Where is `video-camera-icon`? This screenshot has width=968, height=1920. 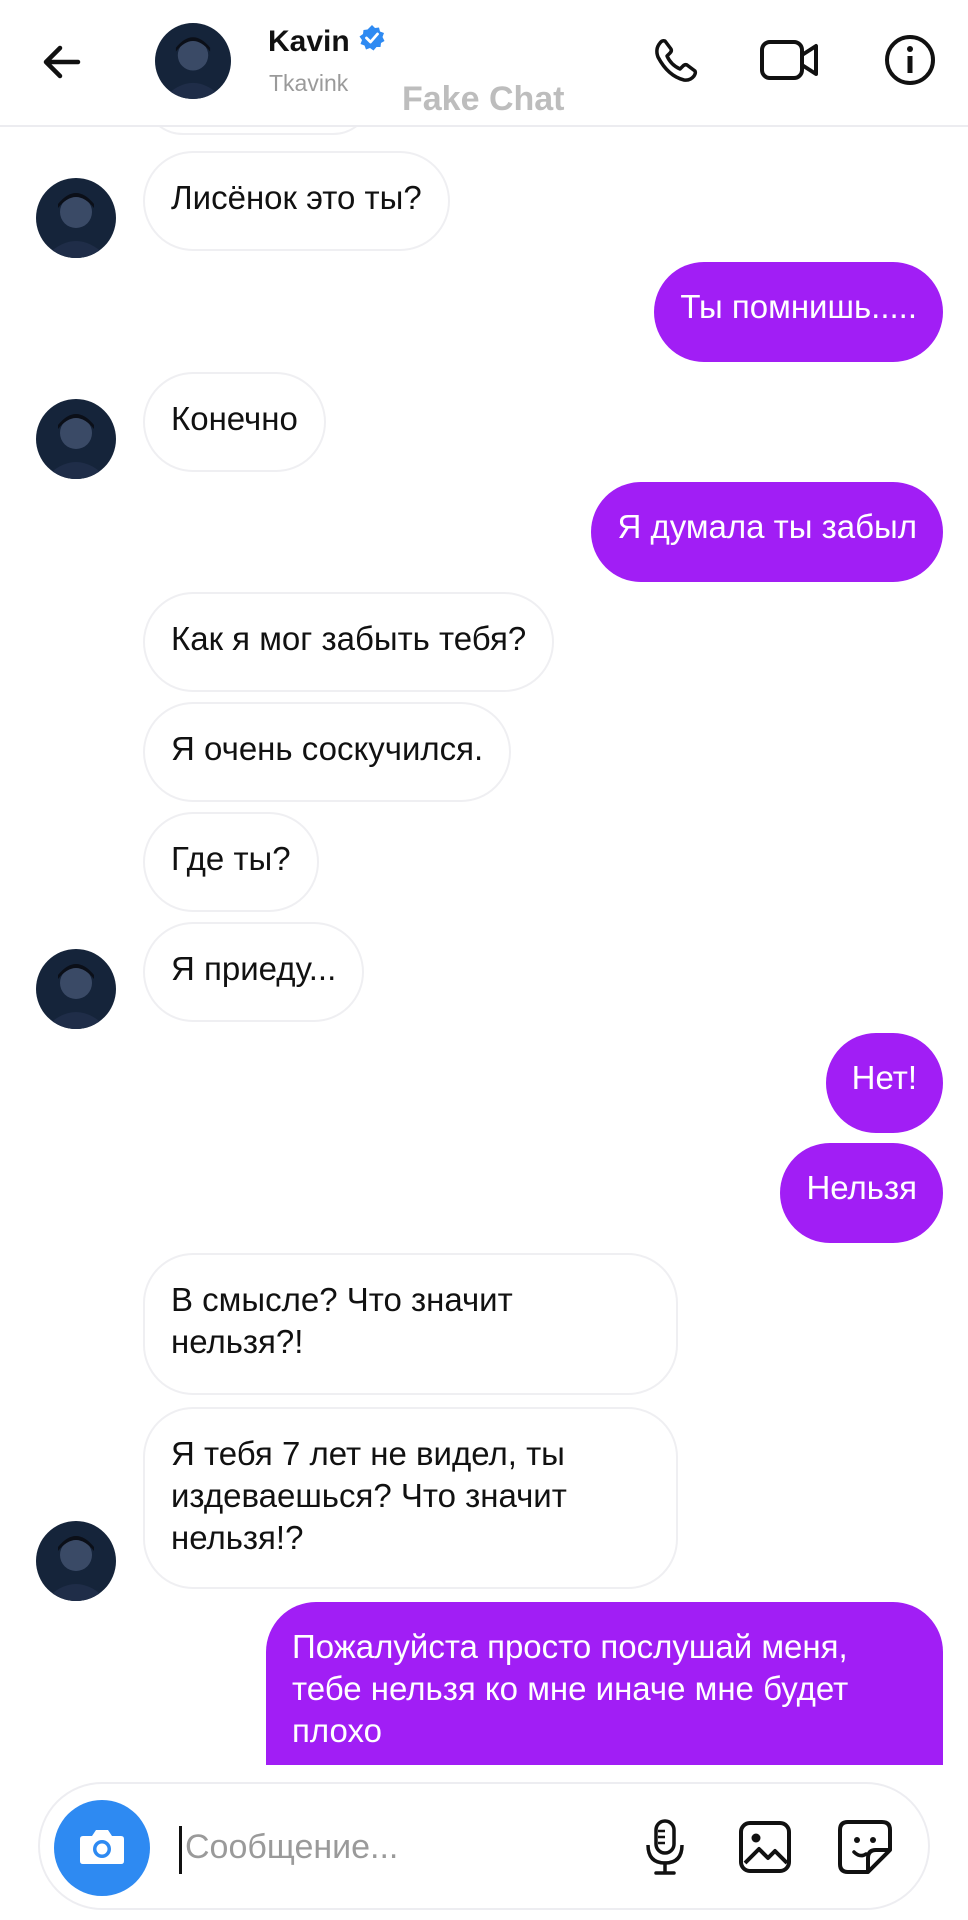 video-camera-icon is located at coordinates (790, 60).